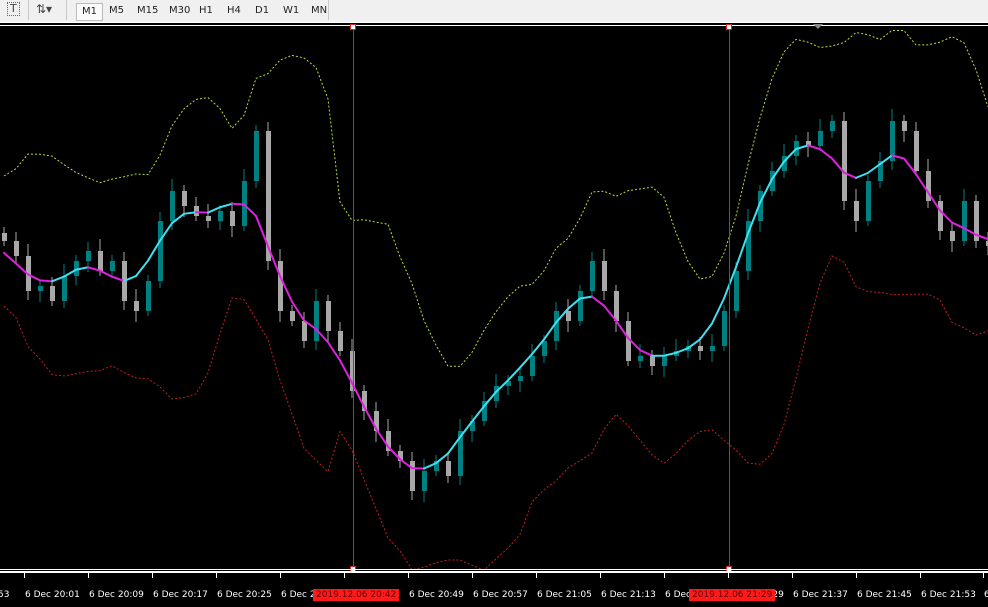 This screenshot has width=988, height=607. I want to click on time-label: 53, so click(4, 595).